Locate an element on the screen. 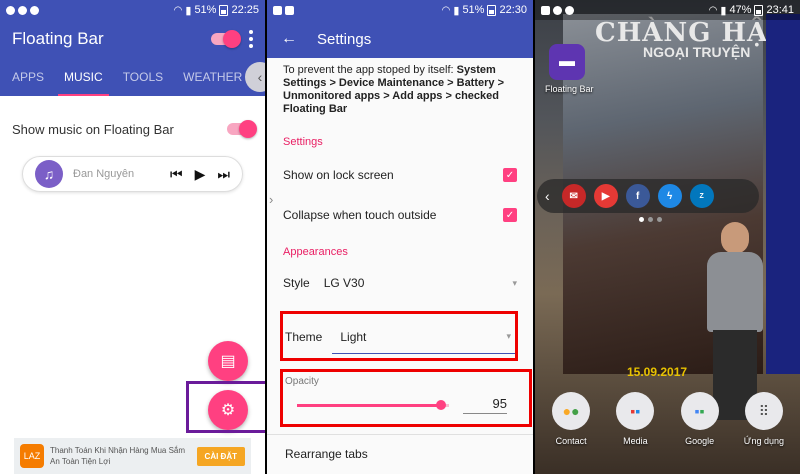 The height and width of the screenshot is (474, 800). page-indicator is located at coordinates (650, 219).